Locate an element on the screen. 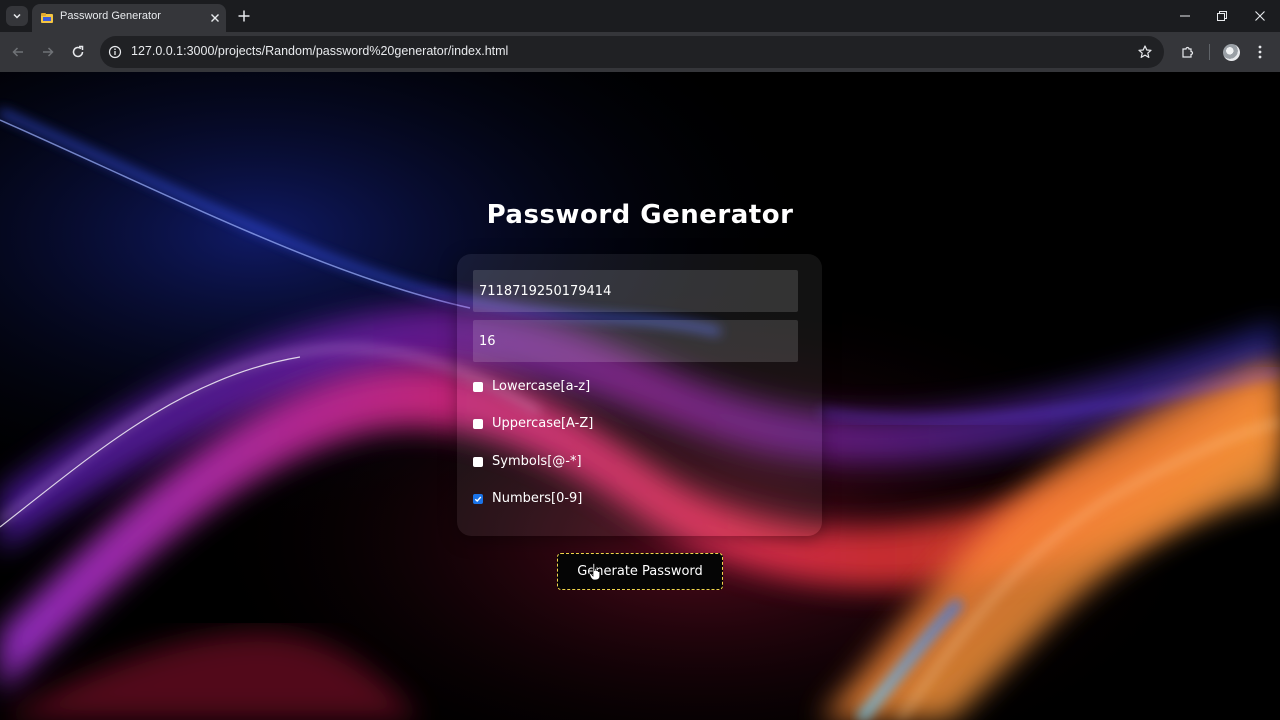 The image size is (1280, 720). restore-icon is located at coordinates (1222, 16).